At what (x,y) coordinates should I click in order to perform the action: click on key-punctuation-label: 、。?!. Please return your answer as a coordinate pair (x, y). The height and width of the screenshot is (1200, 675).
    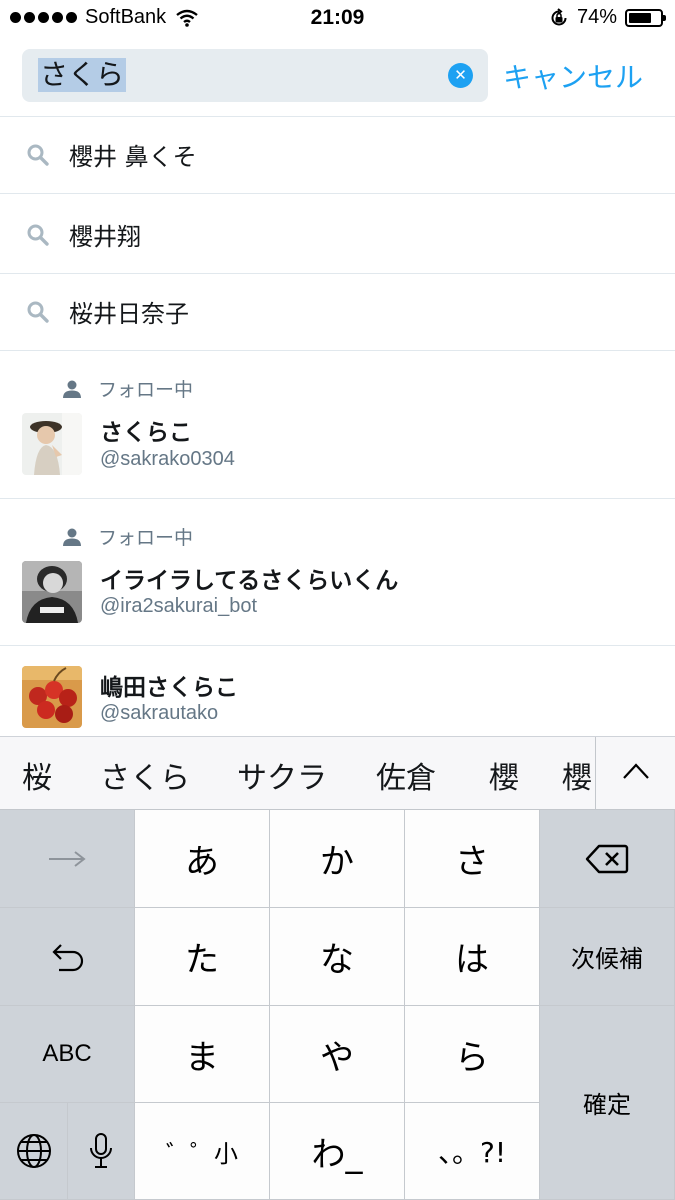
    Looking at the image, I should click on (472, 1152).